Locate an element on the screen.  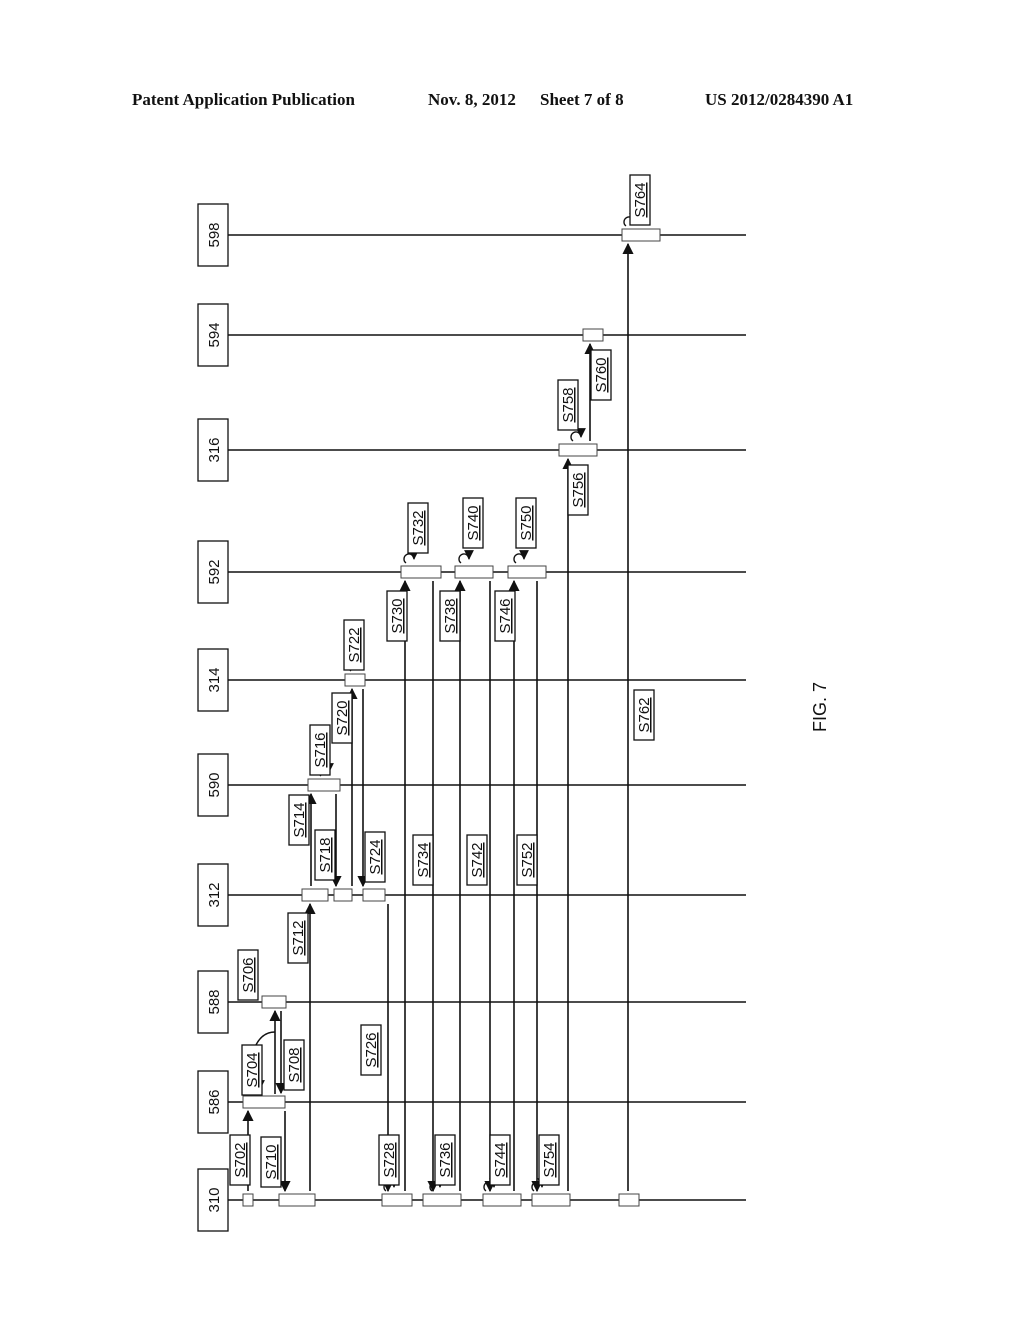
step-label-S758: S758 is located at coordinates (568, 404).